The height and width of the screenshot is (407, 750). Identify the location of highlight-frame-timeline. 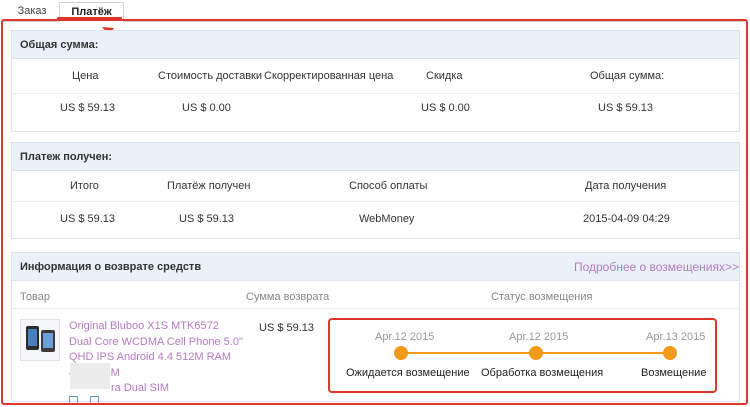
(522, 355).